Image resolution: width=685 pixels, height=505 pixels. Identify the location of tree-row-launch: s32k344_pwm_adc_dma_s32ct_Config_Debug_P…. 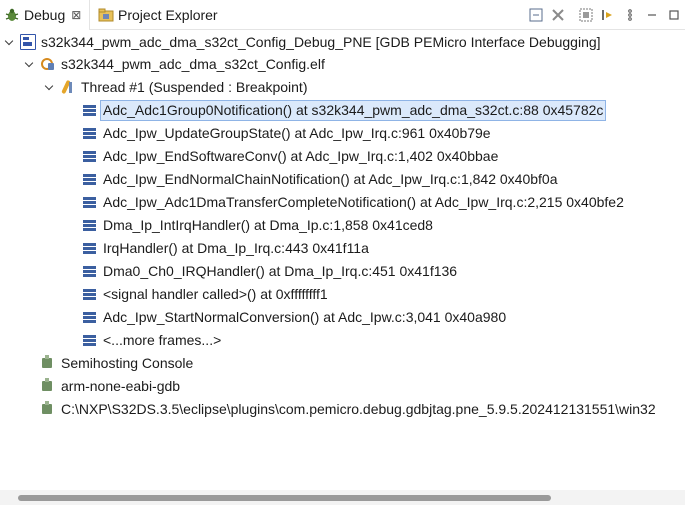
(302, 42).